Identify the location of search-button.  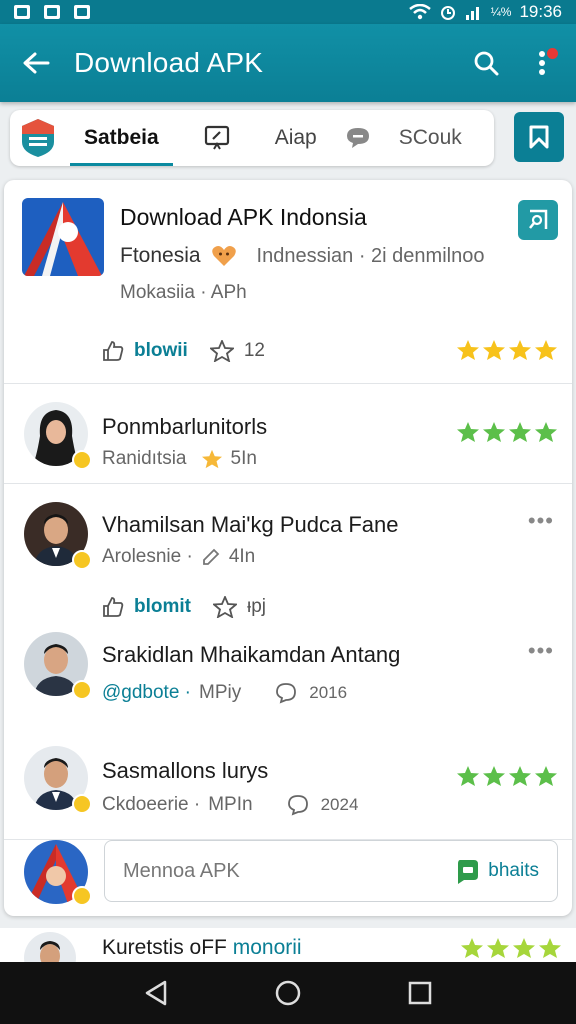
(486, 63).